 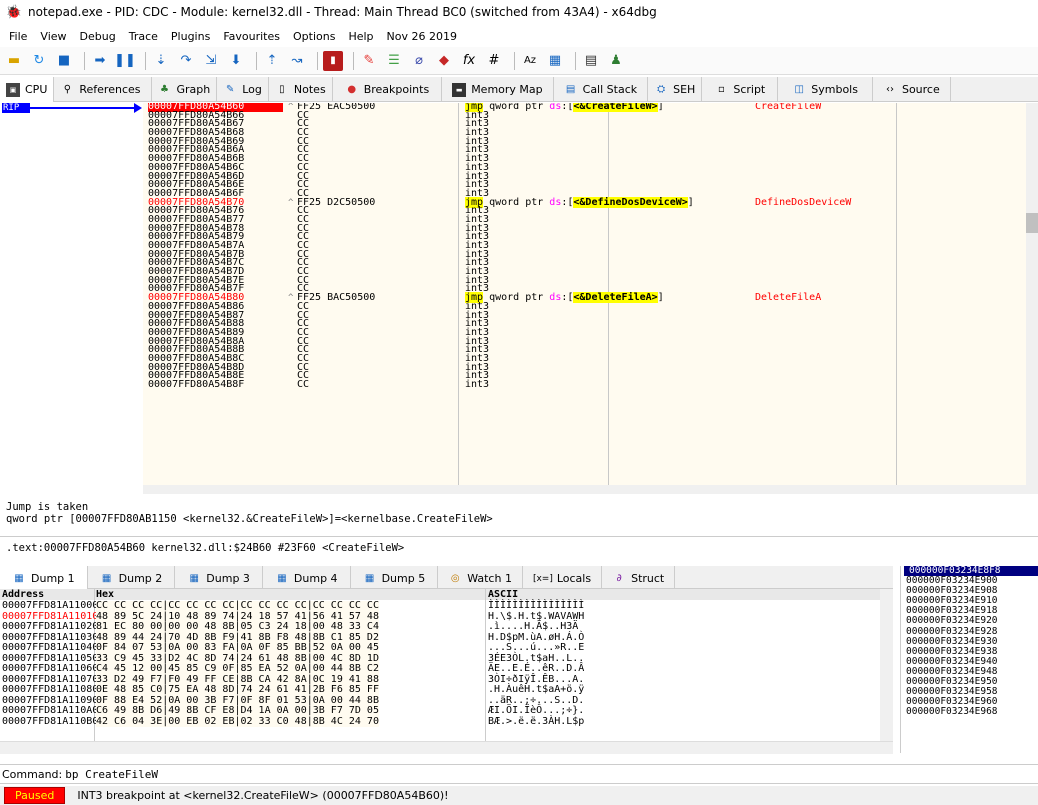 What do you see at coordinates (161, 61) in the screenshot?
I see `step-into-icon: ⇣` at bounding box center [161, 61].